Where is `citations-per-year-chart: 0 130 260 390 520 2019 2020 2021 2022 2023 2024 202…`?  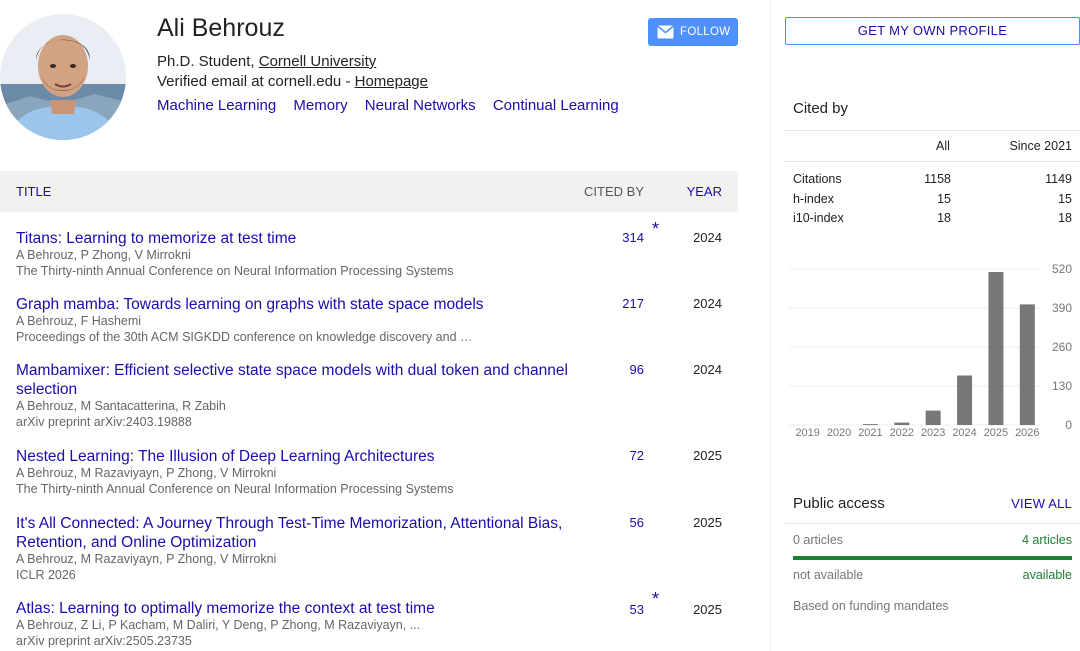
citations-per-year-chart: 0 130 260 390 520 2019 2020 2021 2022 2023 2024 202… is located at coordinates (932, 350).